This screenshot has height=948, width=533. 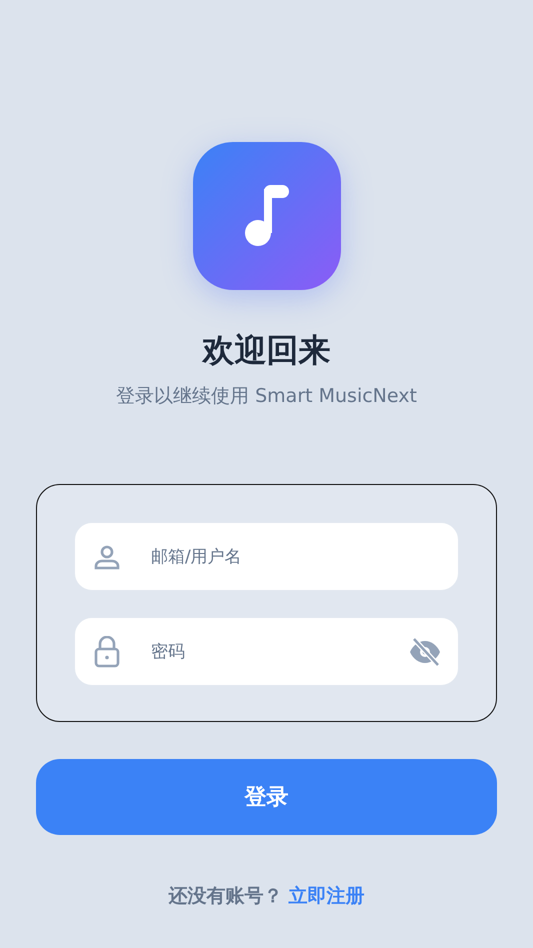 I want to click on user-icon, so click(x=107, y=557).